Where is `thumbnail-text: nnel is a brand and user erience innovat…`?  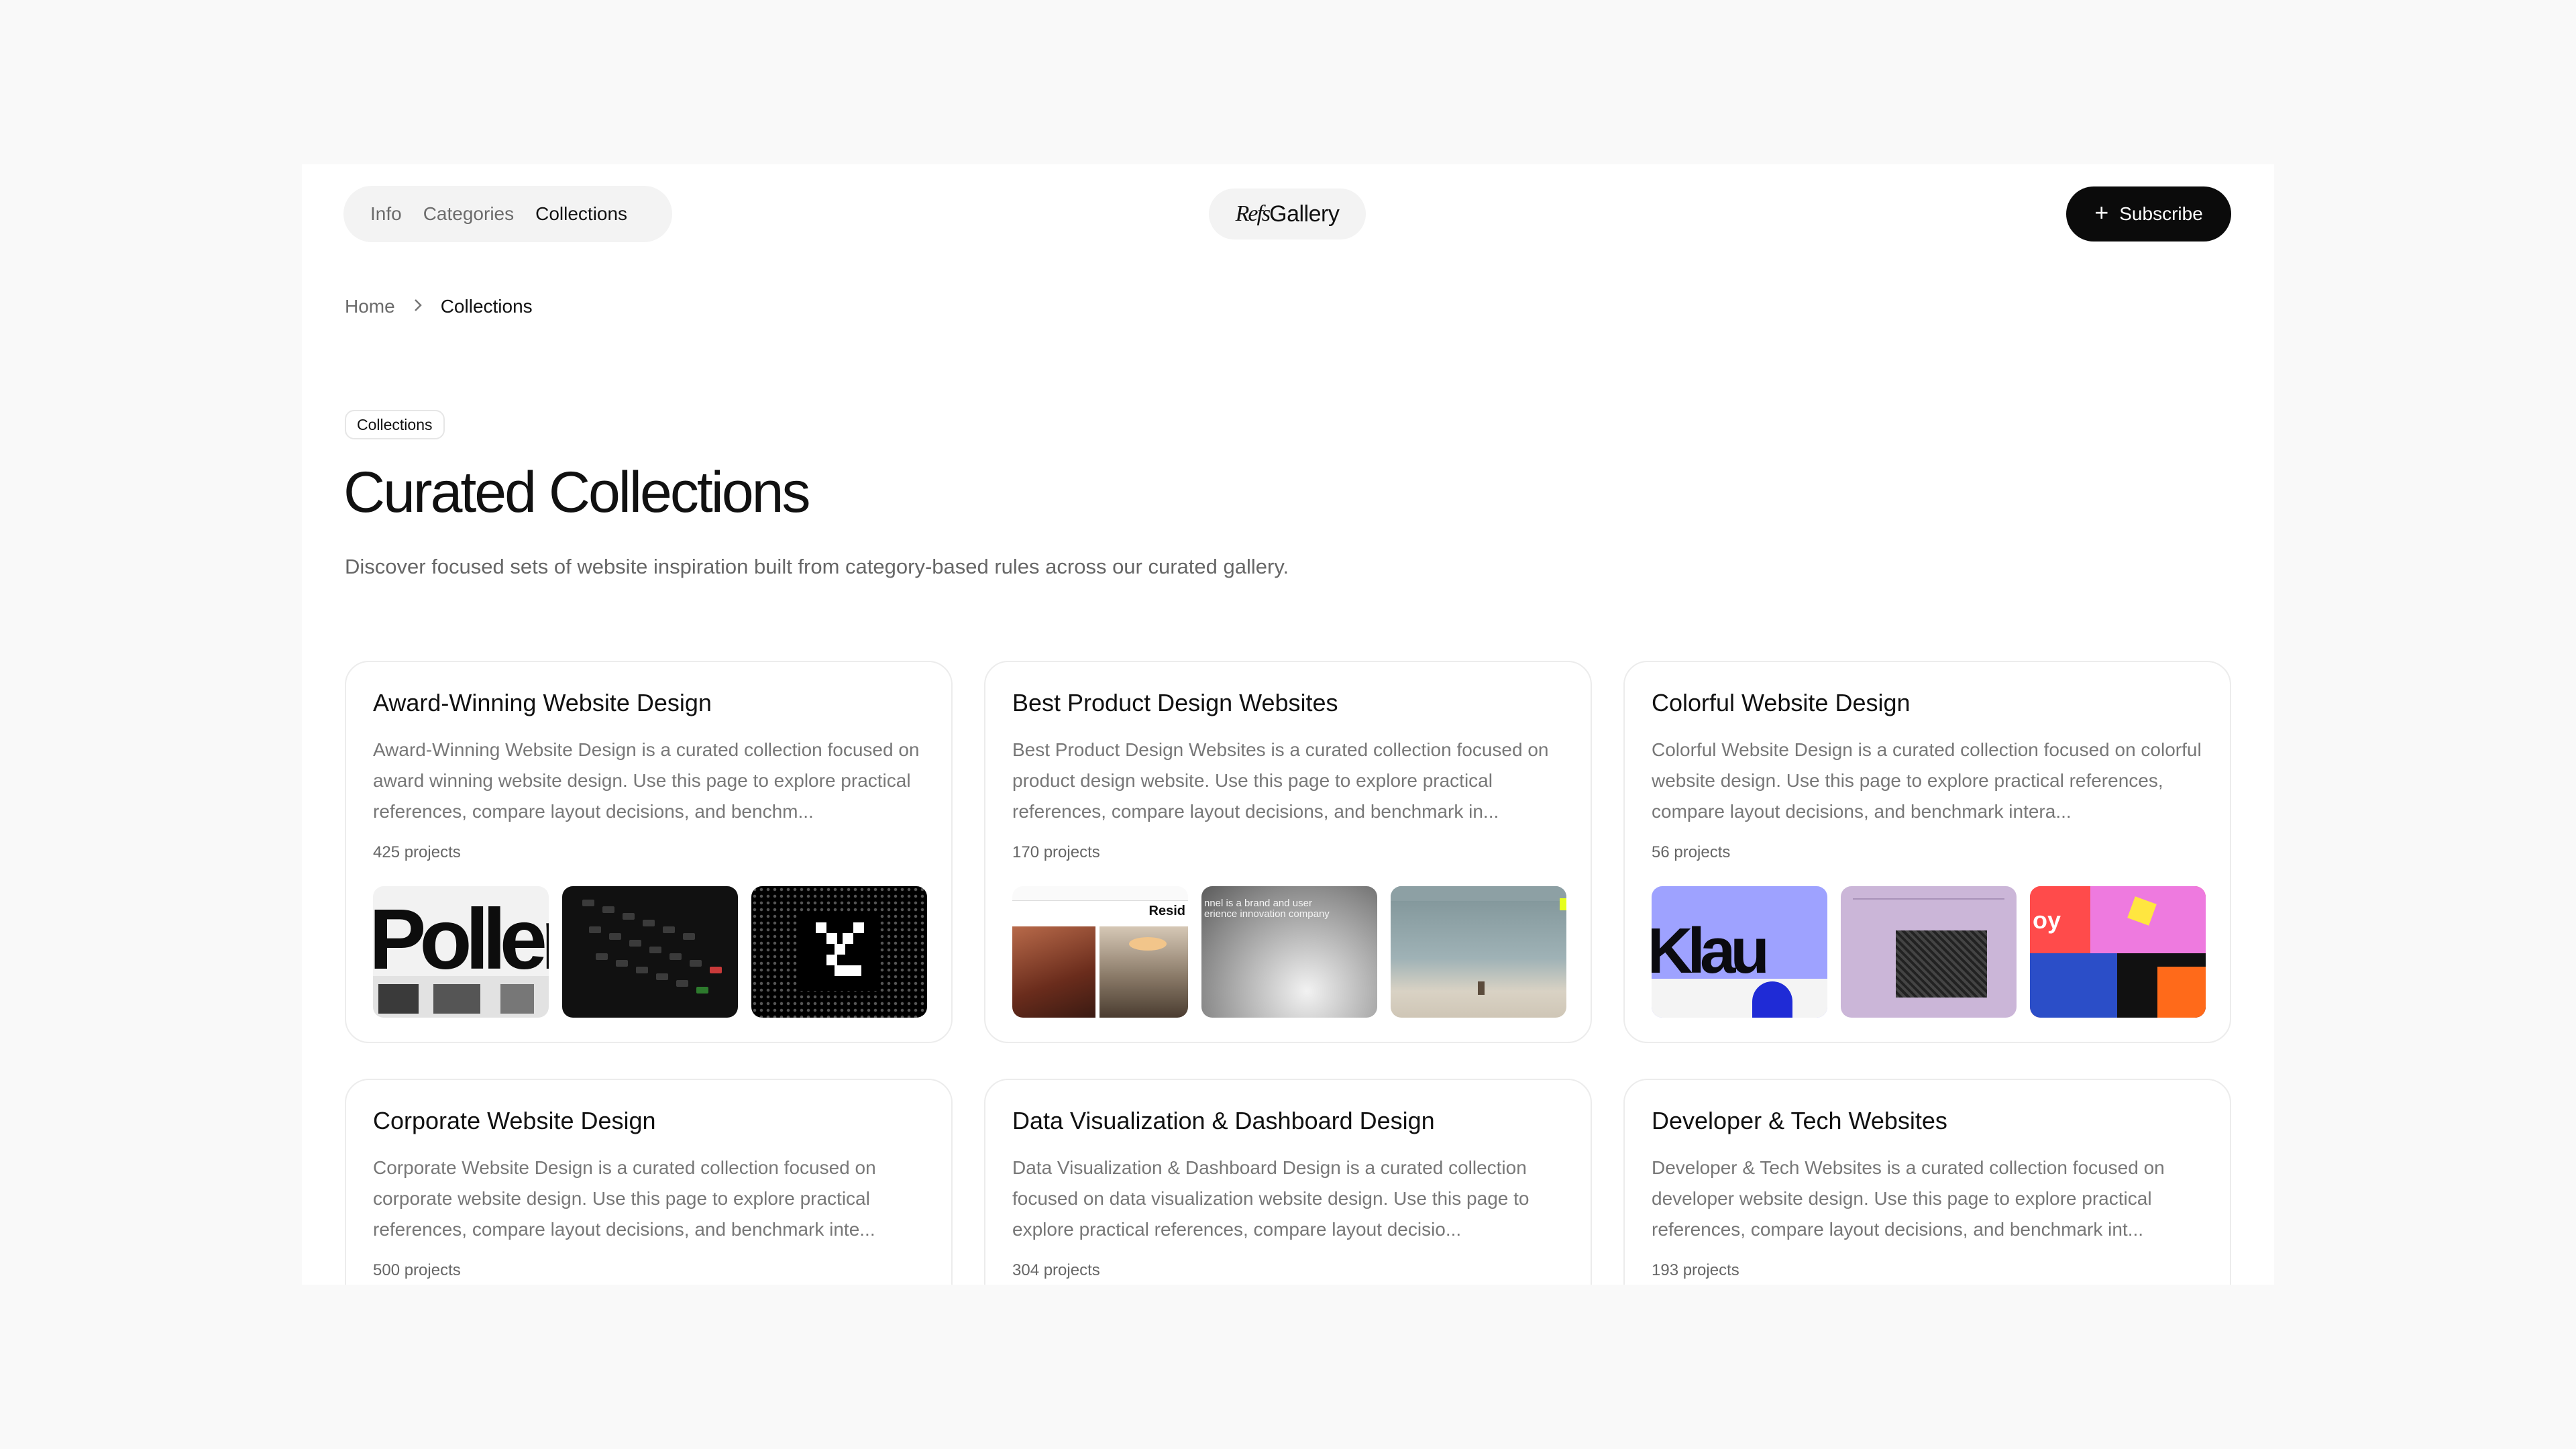
thumbnail-text: nnel is a brand and user erience innovat… is located at coordinates (1267, 909).